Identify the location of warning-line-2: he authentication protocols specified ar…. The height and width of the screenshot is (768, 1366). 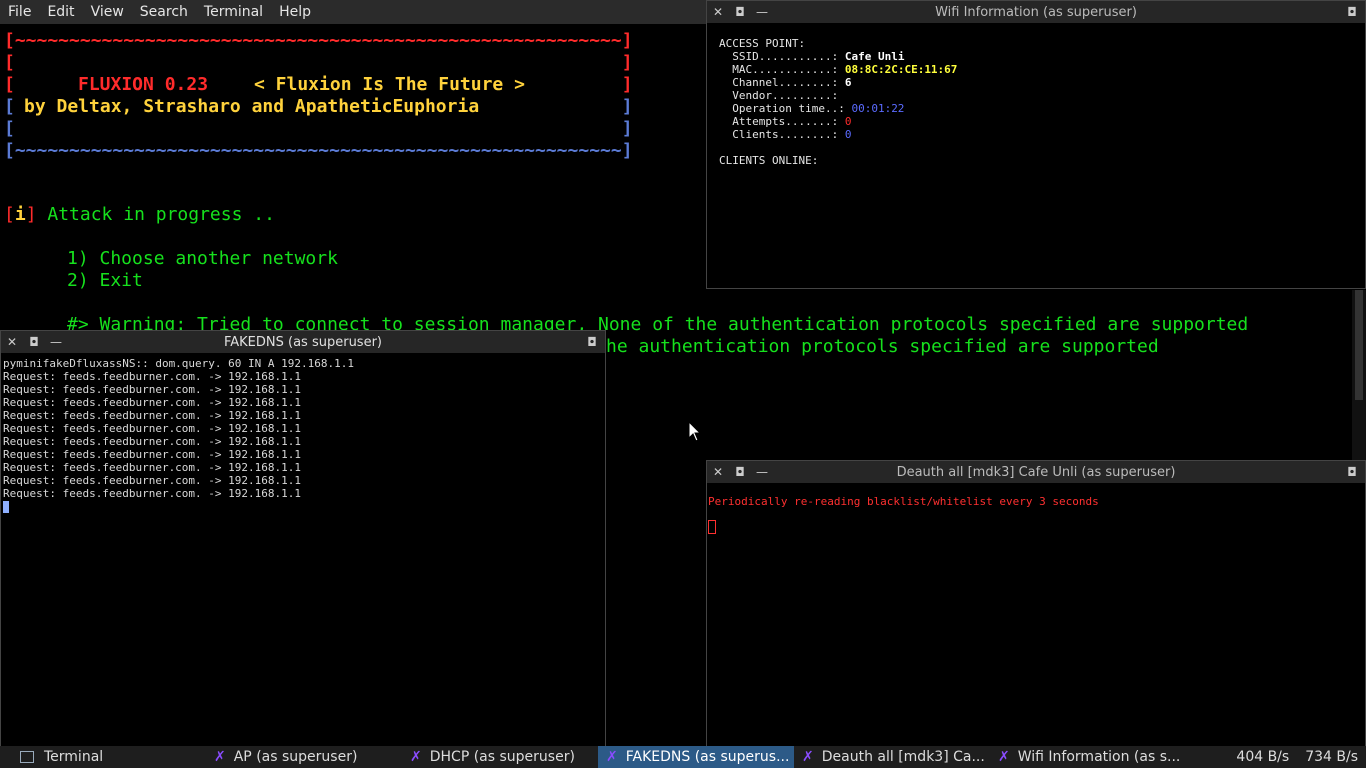
(882, 346).